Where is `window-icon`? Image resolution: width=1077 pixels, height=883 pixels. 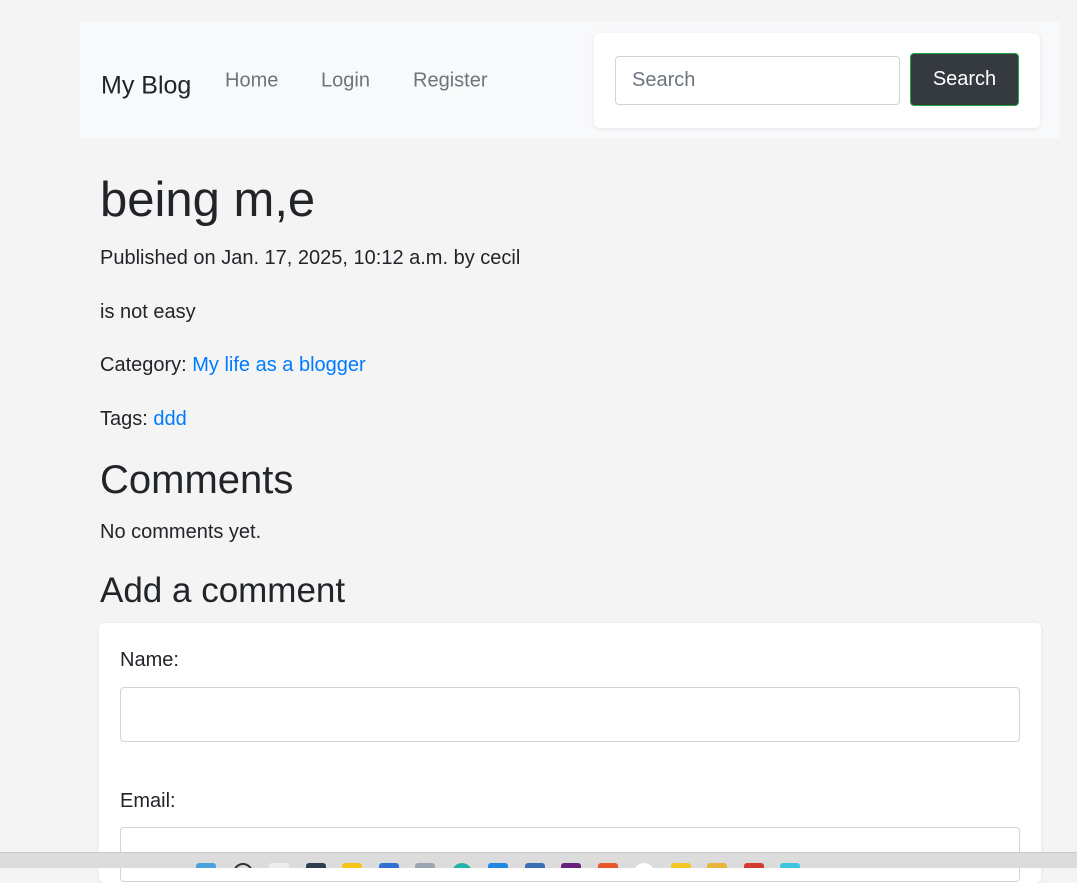
window-icon is located at coordinates (425, 865).